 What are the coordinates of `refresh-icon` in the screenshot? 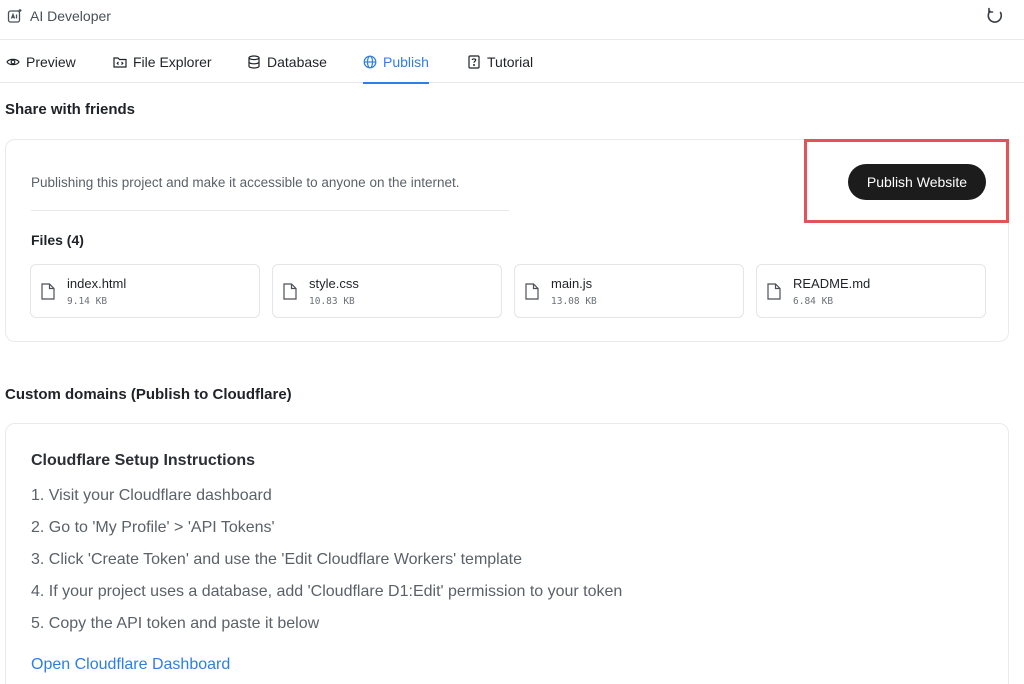 It's located at (995, 16).